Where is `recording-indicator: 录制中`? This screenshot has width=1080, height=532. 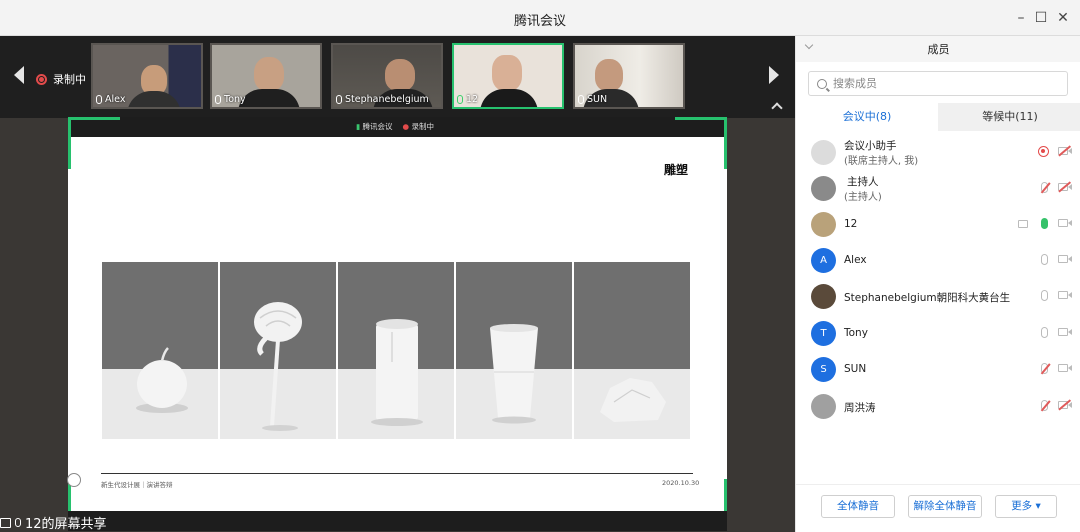
recording-indicator: 录制中 is located at coordinates (61, 79).